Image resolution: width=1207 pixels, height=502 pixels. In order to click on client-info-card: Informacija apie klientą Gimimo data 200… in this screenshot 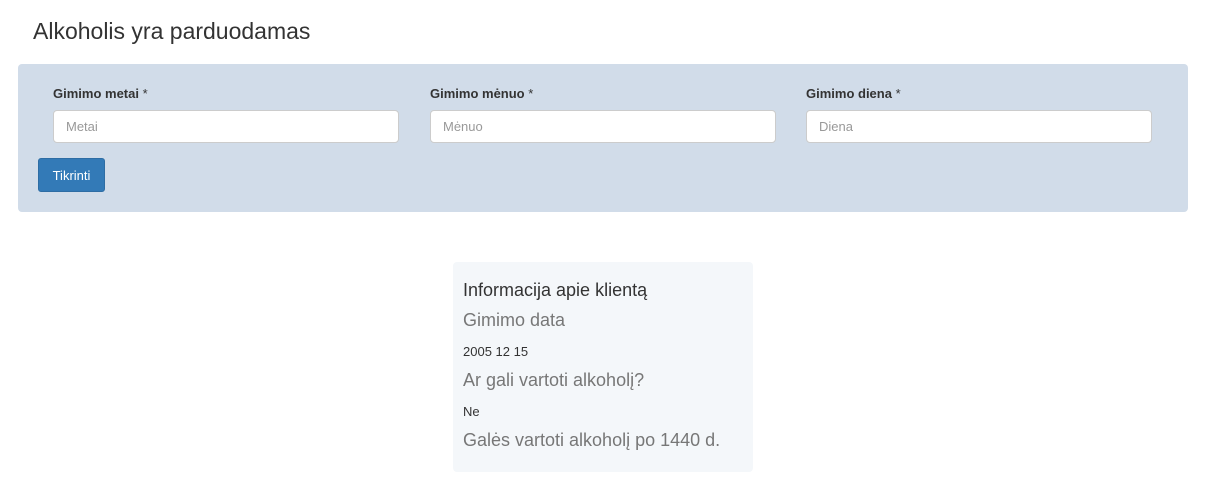, I will do `click(603, 367)`.